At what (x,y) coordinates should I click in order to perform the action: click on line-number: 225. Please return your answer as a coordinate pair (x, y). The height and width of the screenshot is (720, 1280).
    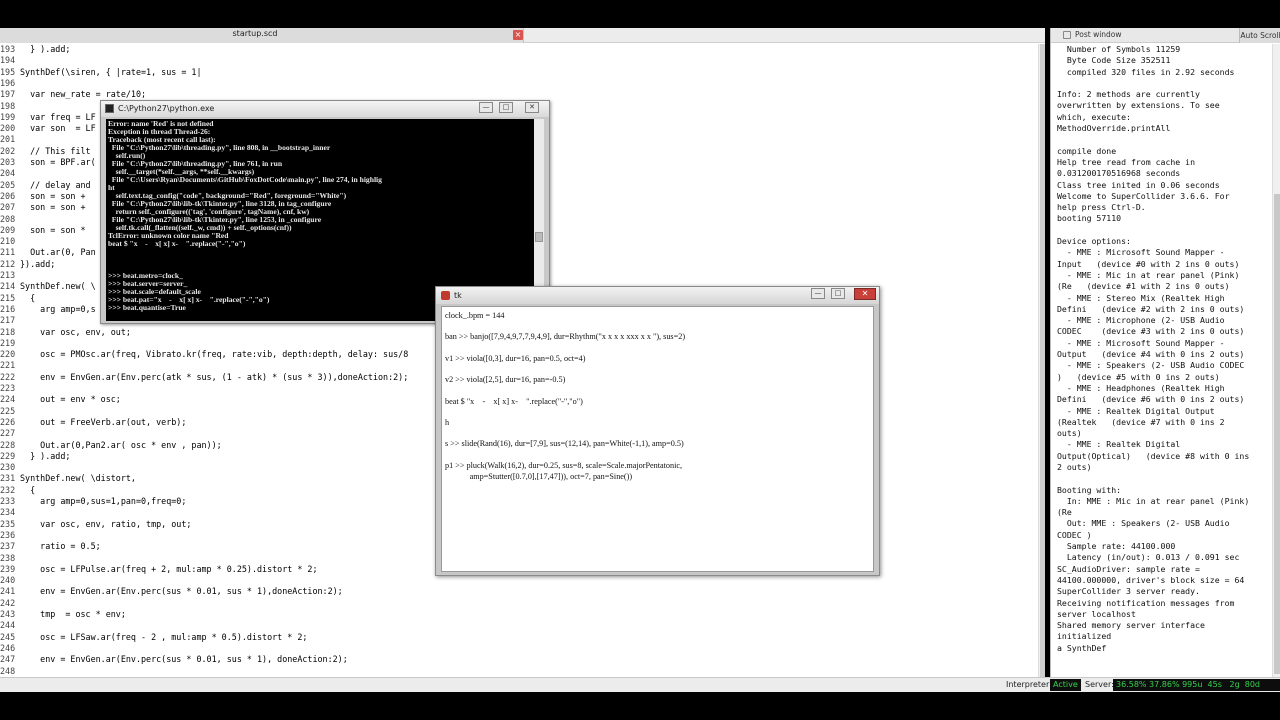
    Looking at the image, I should click on (8, 410).